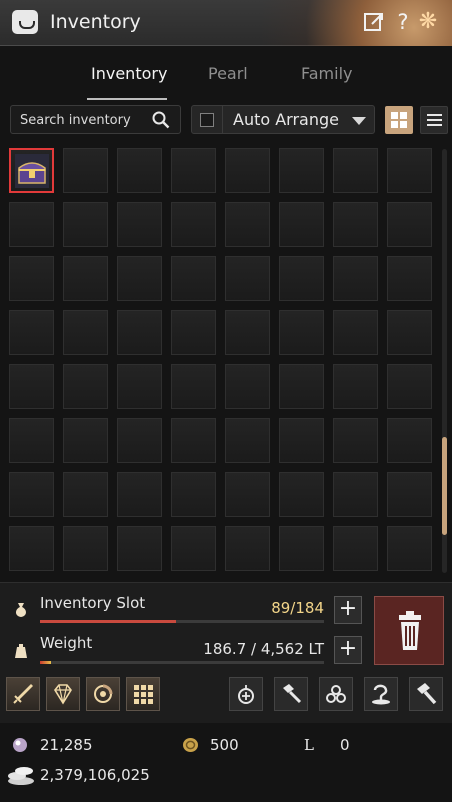  Describe the element at coordinates (336, 694) in the screenshot. I see `magic-button` at that location.